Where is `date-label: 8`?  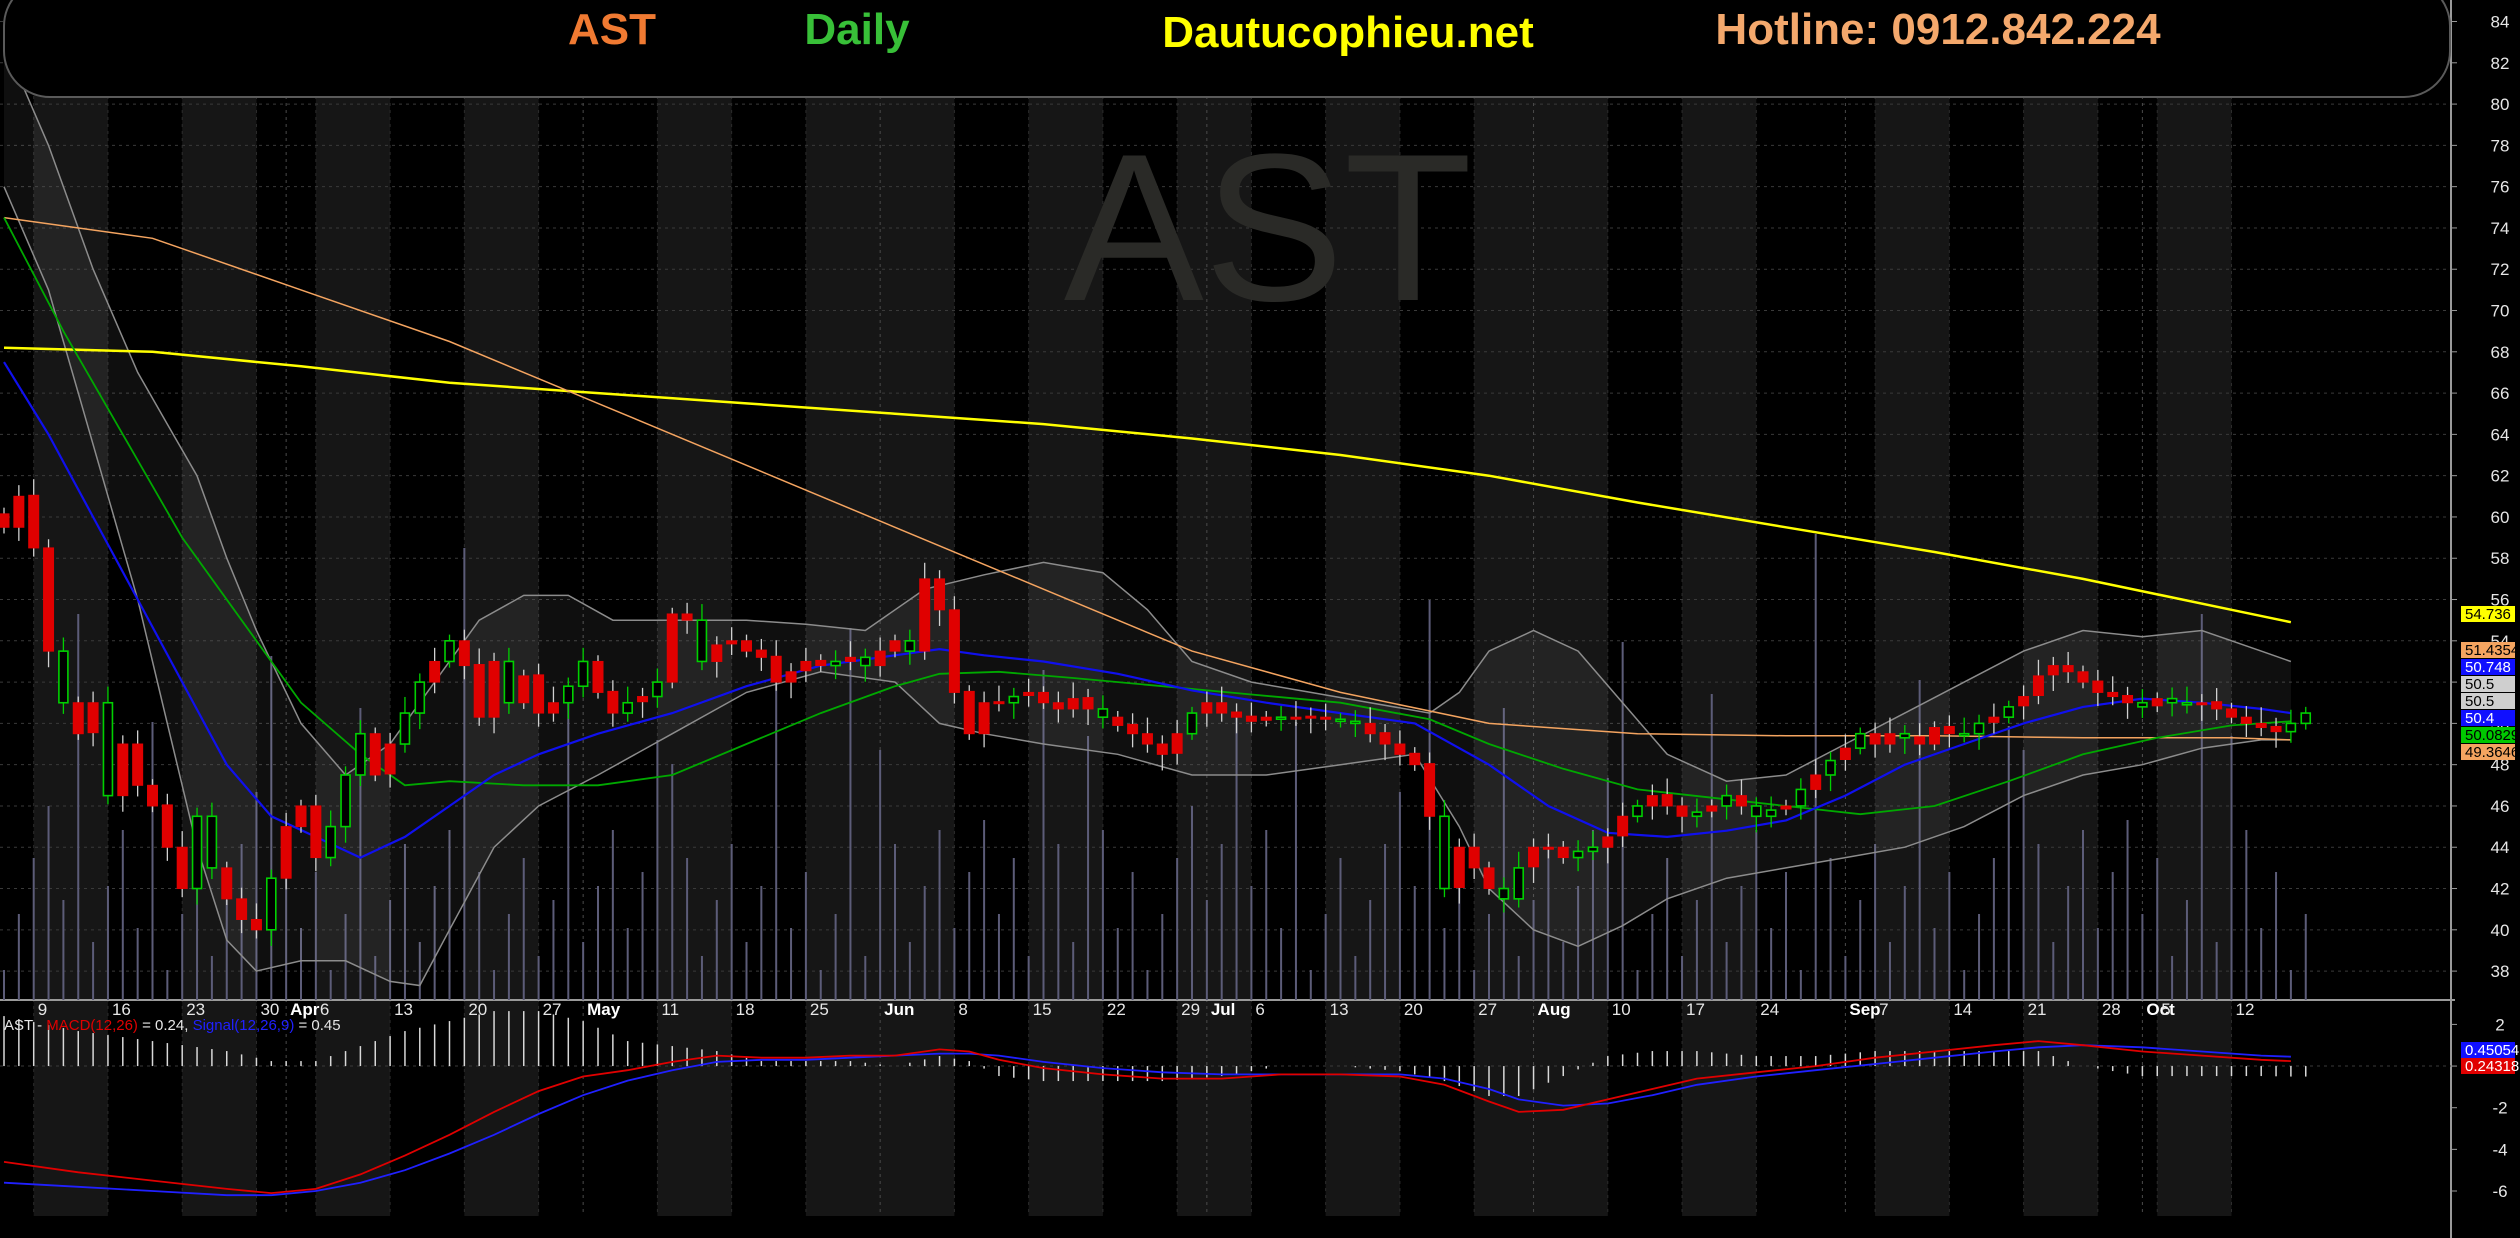 date-label: 8 is located at coordinates (962, 1009).